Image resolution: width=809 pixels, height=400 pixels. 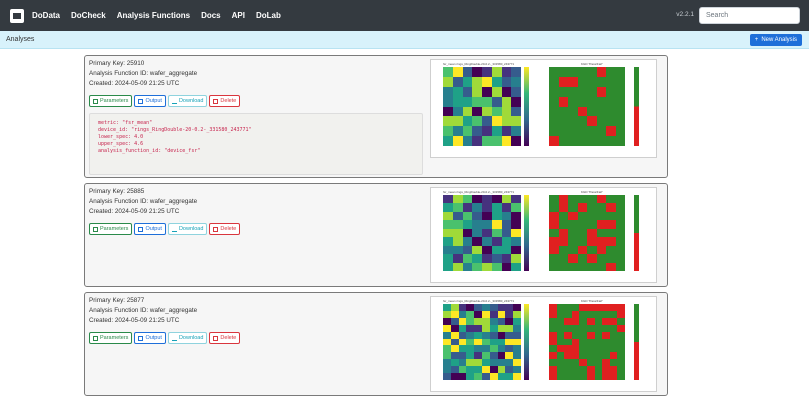 I want to click on nav-dodata: DoData, so click(x=46, y=15).